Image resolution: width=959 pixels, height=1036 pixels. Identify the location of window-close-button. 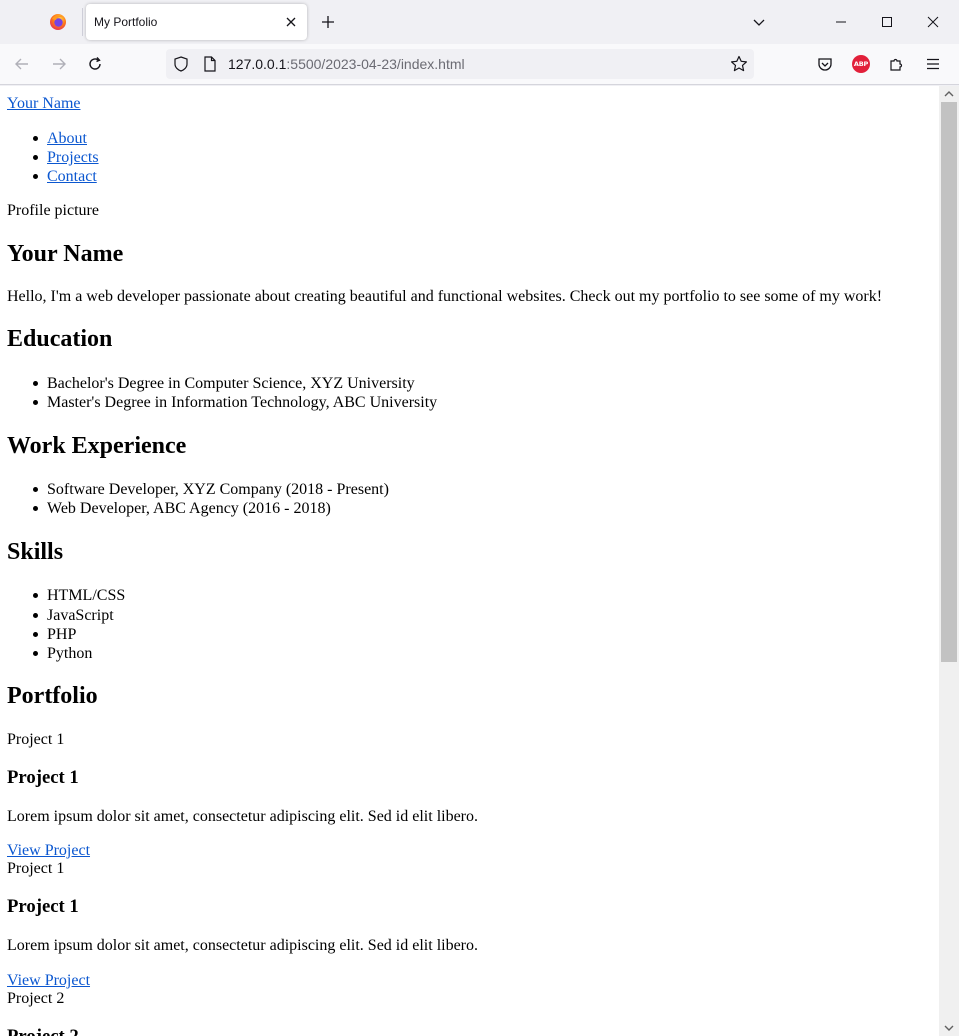
(933, 22).